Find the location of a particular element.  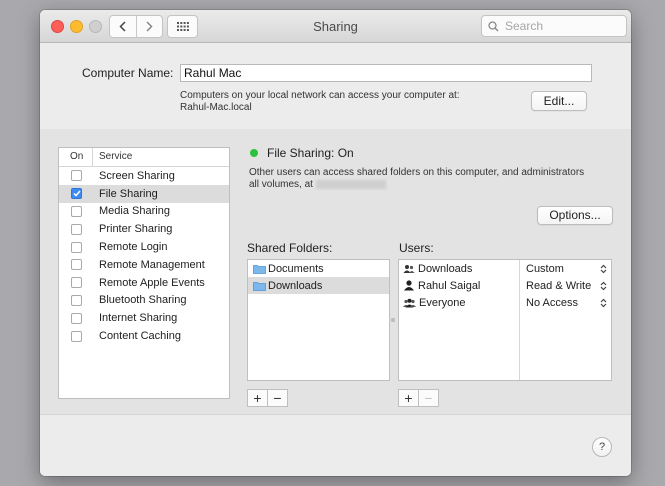

service-label: Internet Sharing is located at coordinates (138, 318).